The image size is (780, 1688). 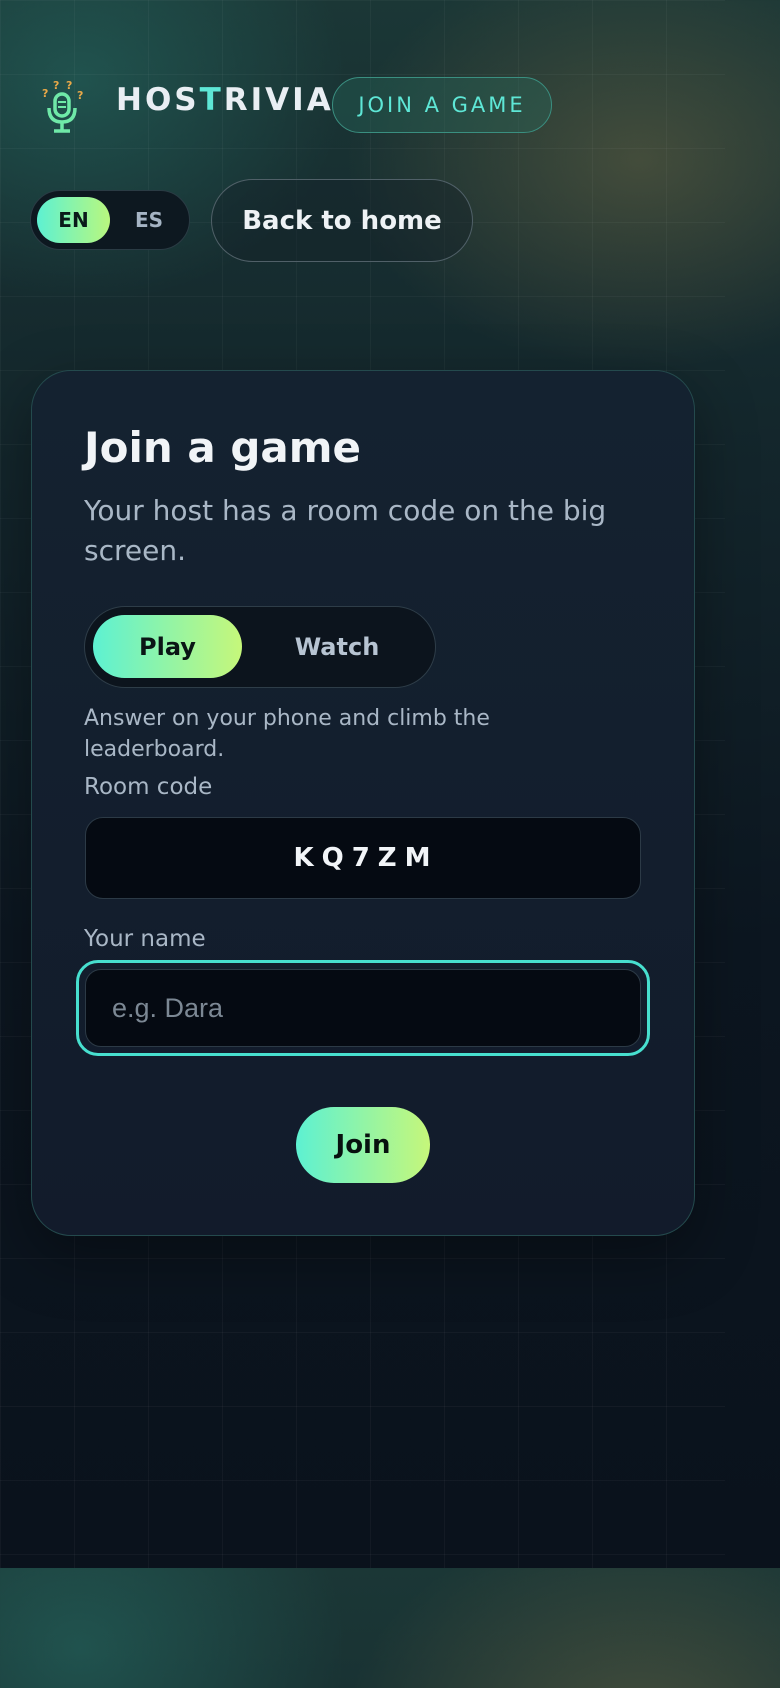 I want to click on mode-toggle: Play Watch, so click(x=260, y=647).